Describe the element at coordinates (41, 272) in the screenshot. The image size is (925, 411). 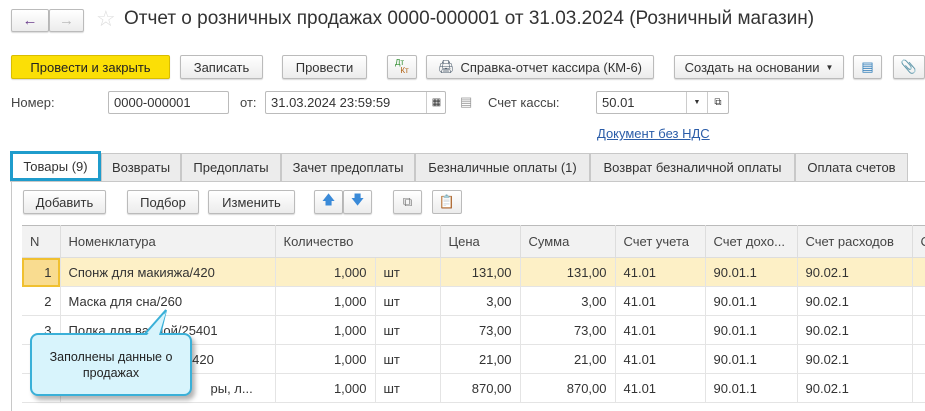
I see `cell-row-number: 1` at that location.